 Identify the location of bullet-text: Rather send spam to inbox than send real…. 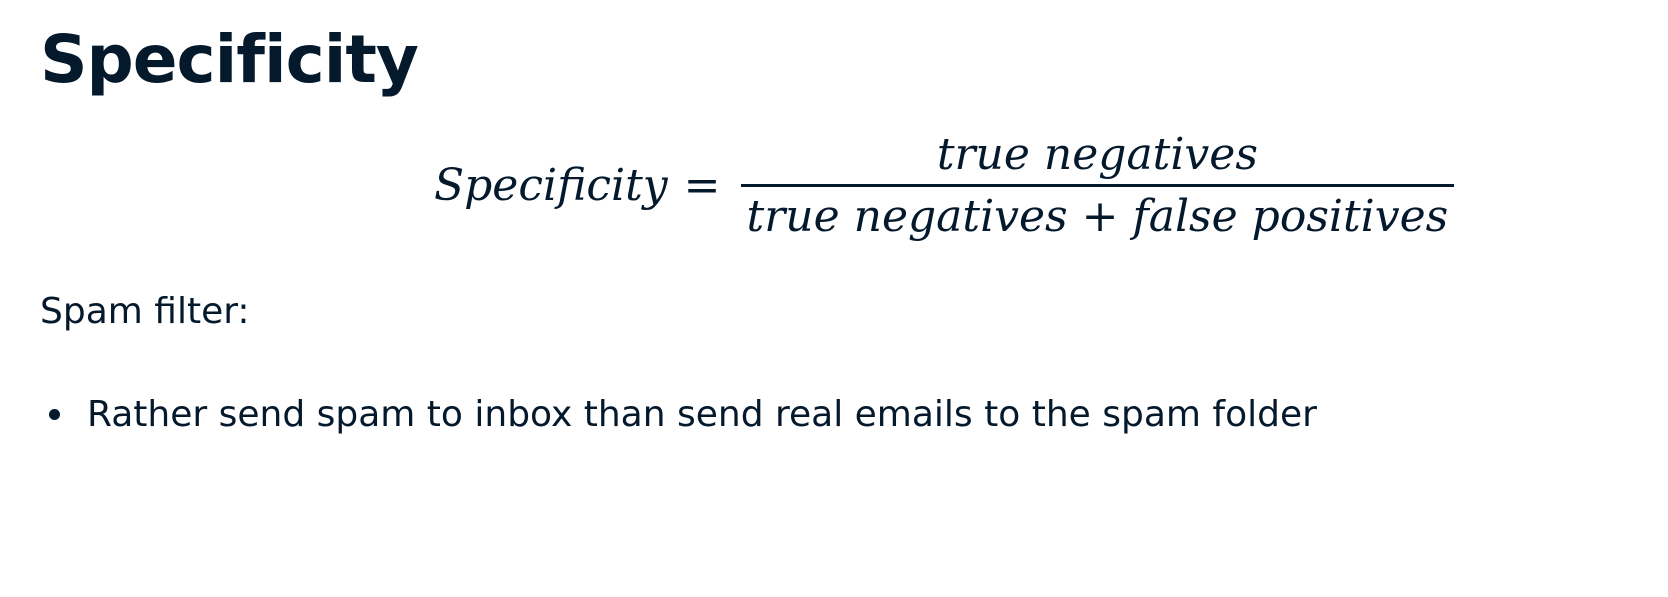
(702, 414).